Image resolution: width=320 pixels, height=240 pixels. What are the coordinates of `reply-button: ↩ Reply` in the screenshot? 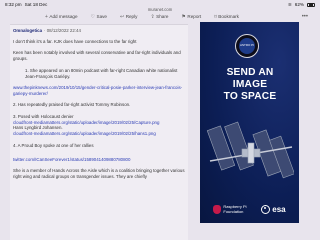 It's located at (128, 17).